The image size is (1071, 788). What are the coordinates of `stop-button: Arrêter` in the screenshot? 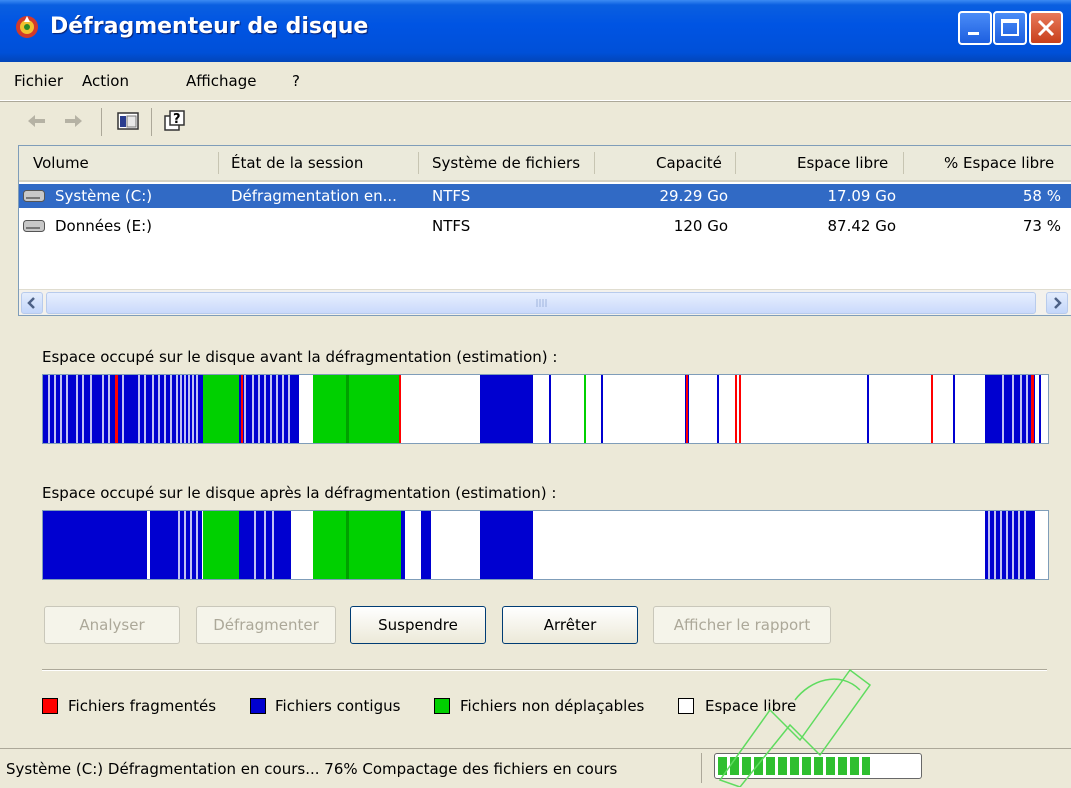 It's located at (570, 625).